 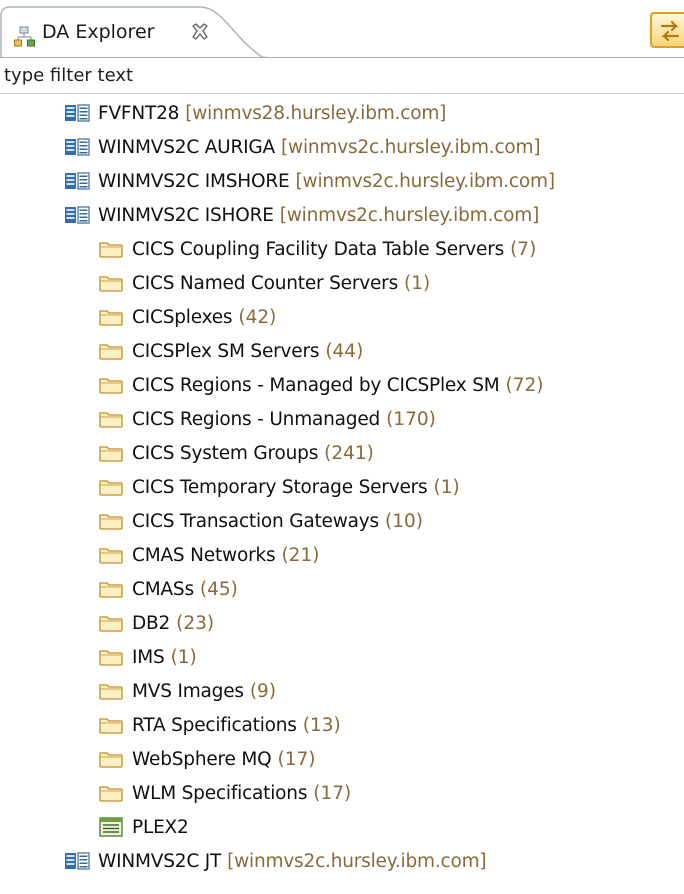 What do you see at coordinates (225, 453) in the screenshot?
I see `folder-label: CICS System Groups` at bounding box center [225, 453].